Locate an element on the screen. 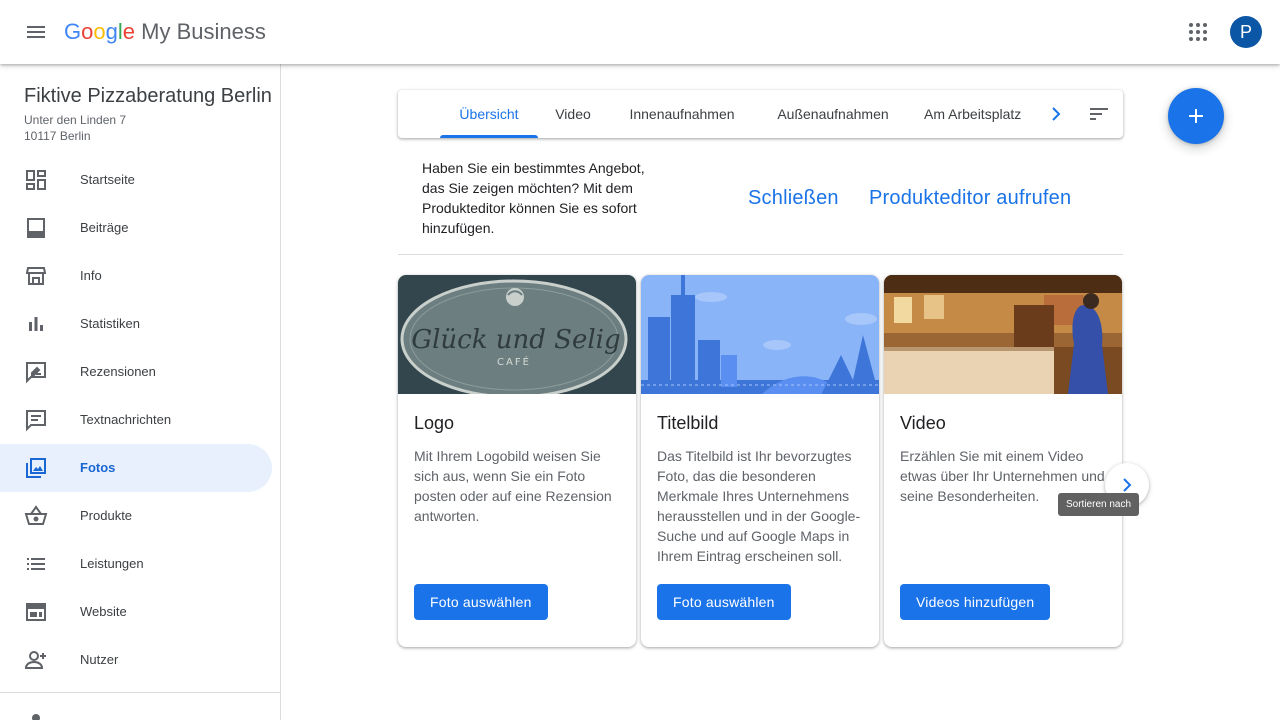  sidebar-item-info: Info is located at coordinates (136, 276).